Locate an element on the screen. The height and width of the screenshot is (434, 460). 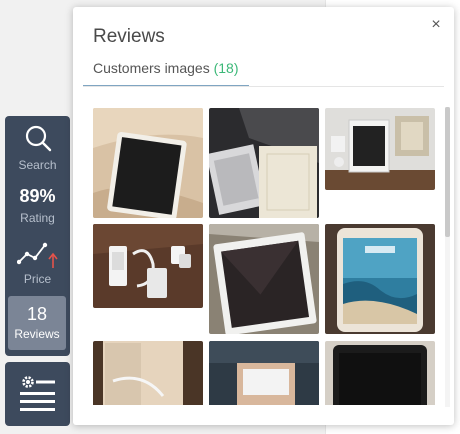
tab-label: Customers images is located at coordinates (151, 68).